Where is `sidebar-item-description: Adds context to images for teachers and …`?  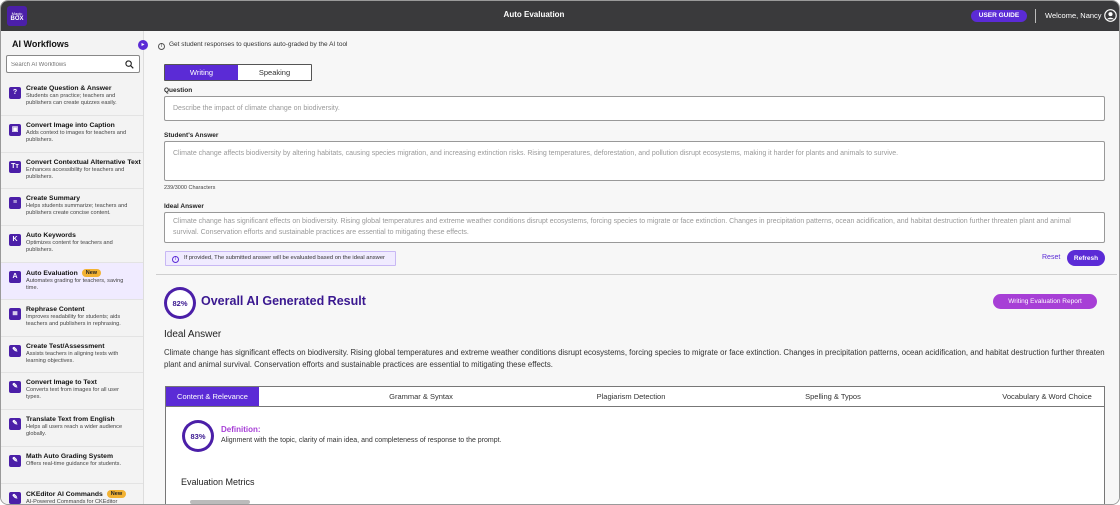 sidebar-item-description: Adds context to images for teachers and … is located at coordinates (76, 136).